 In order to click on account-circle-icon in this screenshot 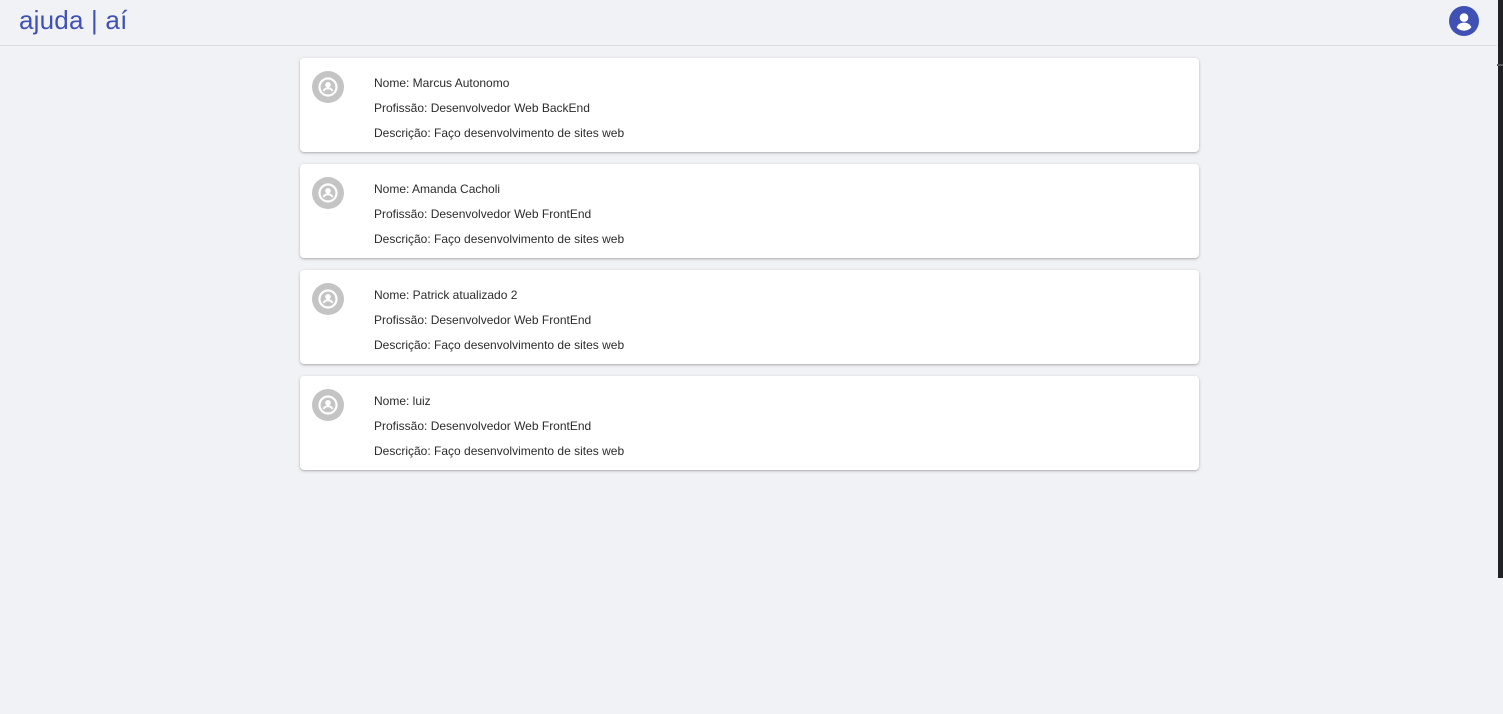, I will do `click(1464, 21)`.